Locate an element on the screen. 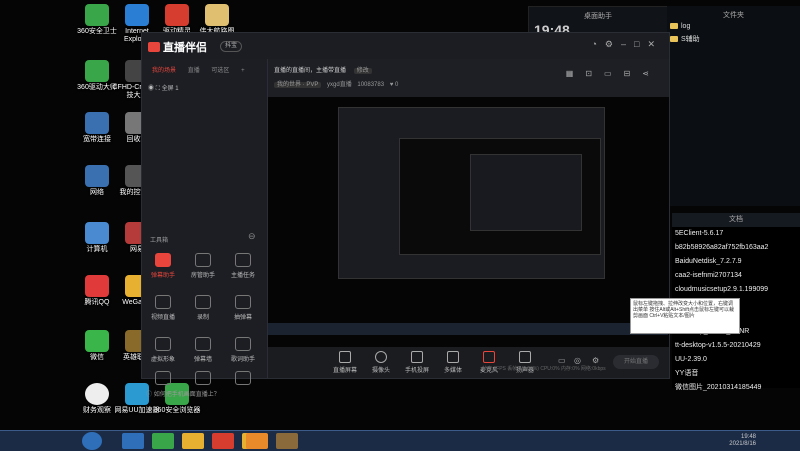 The width and height of the screenshot is (800, 451). taskbar-app-minecraft is located at coordinates (287, 441).